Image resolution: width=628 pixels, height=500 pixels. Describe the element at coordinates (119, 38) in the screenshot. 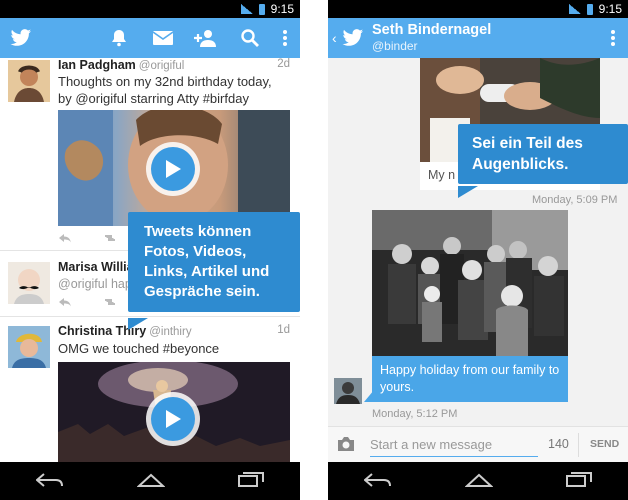

I see `bell-icon` at that location.